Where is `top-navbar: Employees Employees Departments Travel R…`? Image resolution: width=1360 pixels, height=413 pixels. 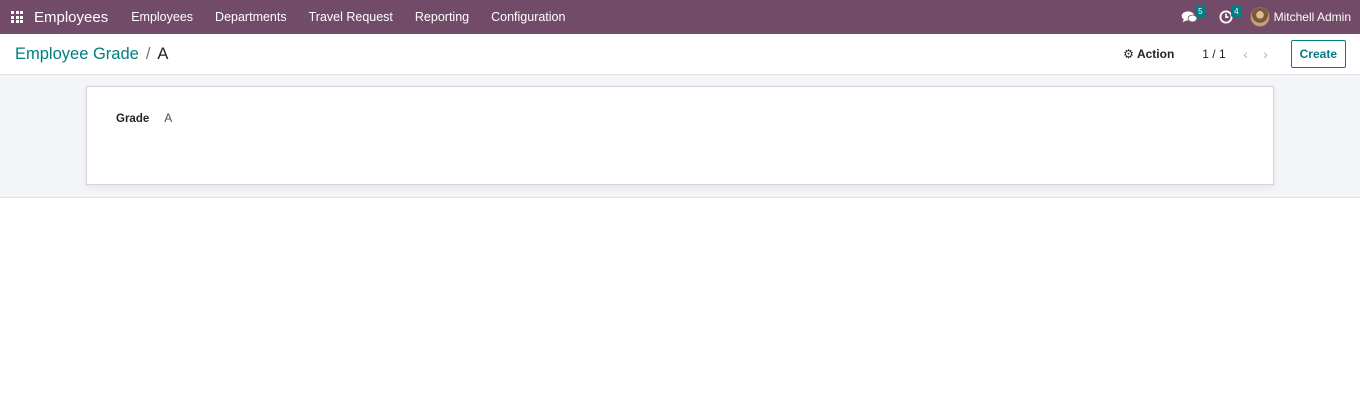 top-navbar: Employees Employees Departments Travel R… is located at coordinates (680, 17).